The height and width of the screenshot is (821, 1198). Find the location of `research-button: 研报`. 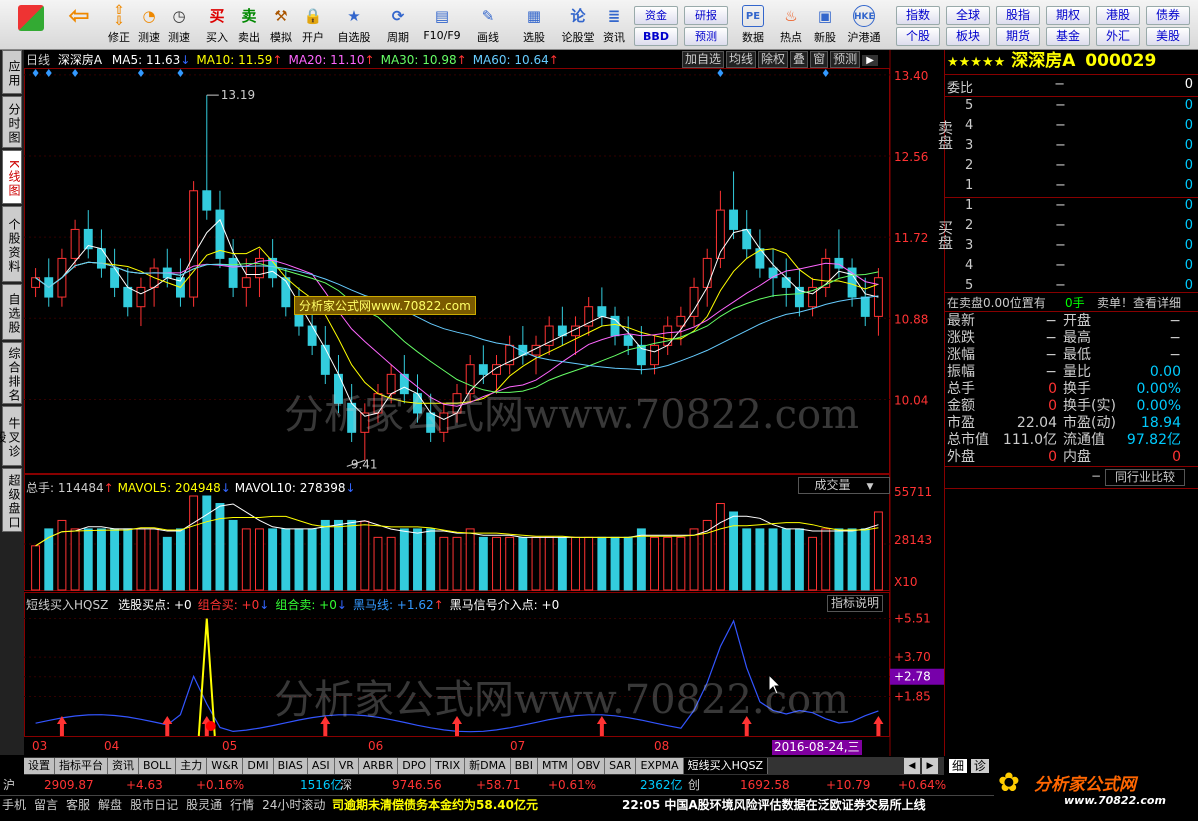

research-button: 研报 is located at coordinates (706, 15).